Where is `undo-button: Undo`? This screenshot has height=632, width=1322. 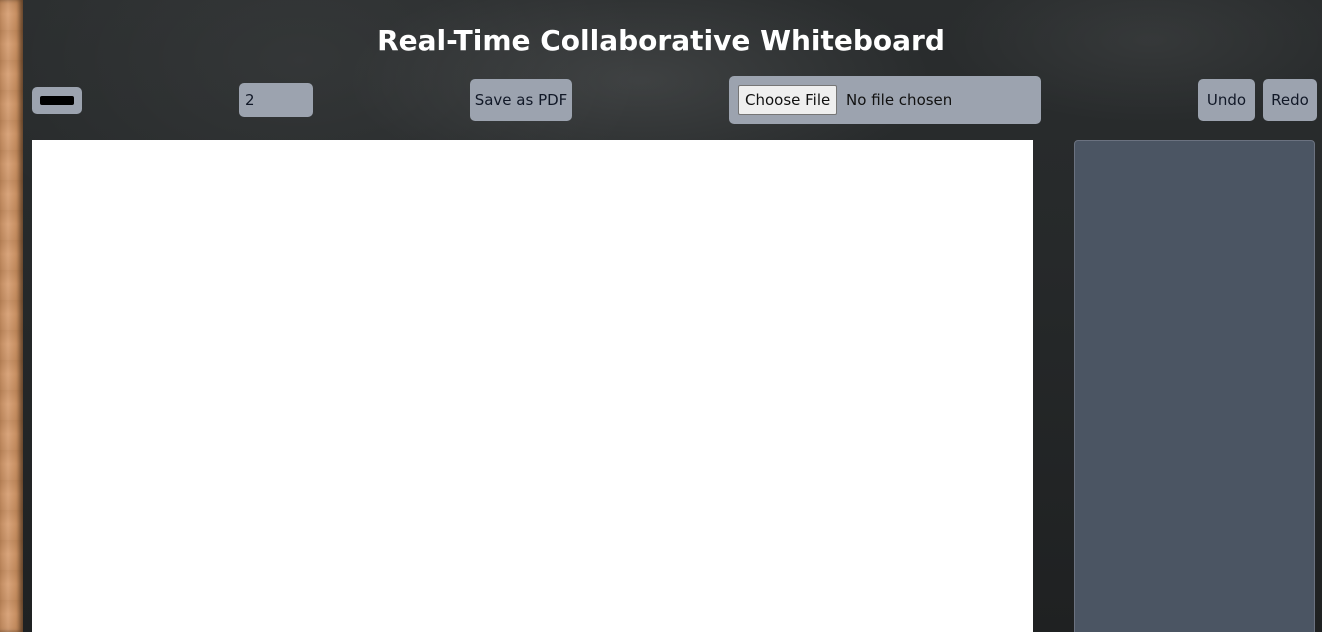 undo-button: Undo is located at coordinates (1226, 100).